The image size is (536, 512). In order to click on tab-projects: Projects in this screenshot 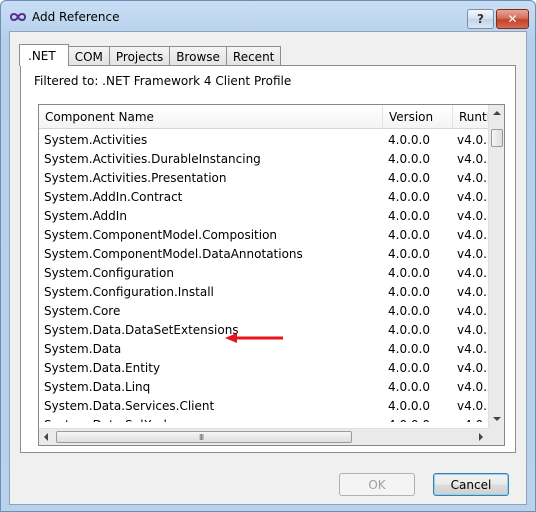, I will do `click(139, 56)`.